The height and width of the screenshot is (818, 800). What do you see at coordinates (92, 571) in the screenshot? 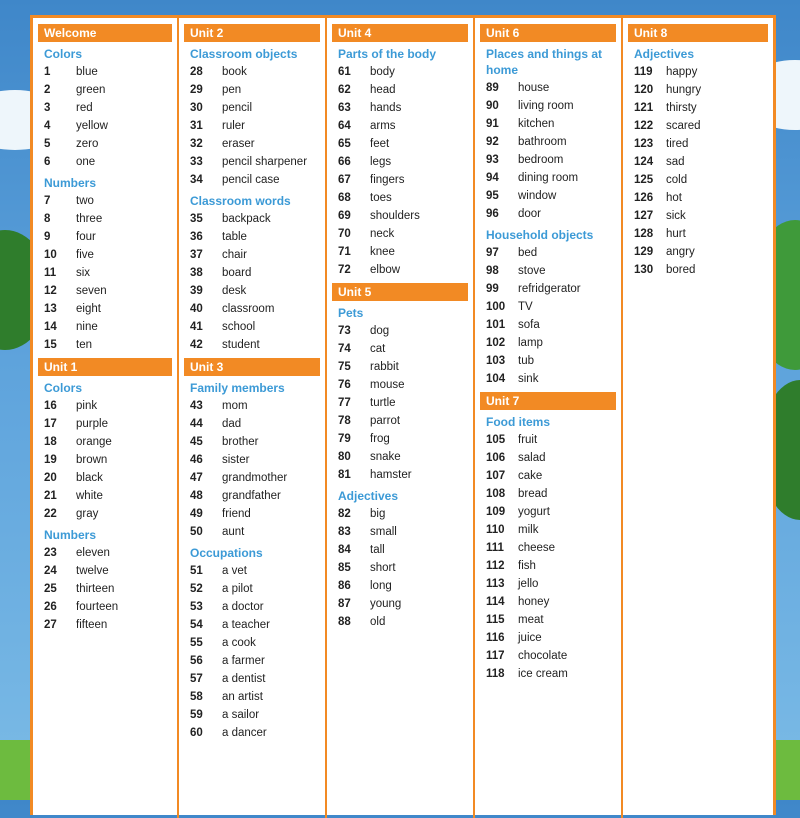
I see `vocab-word: twelve` at bounding box center [92, 571].